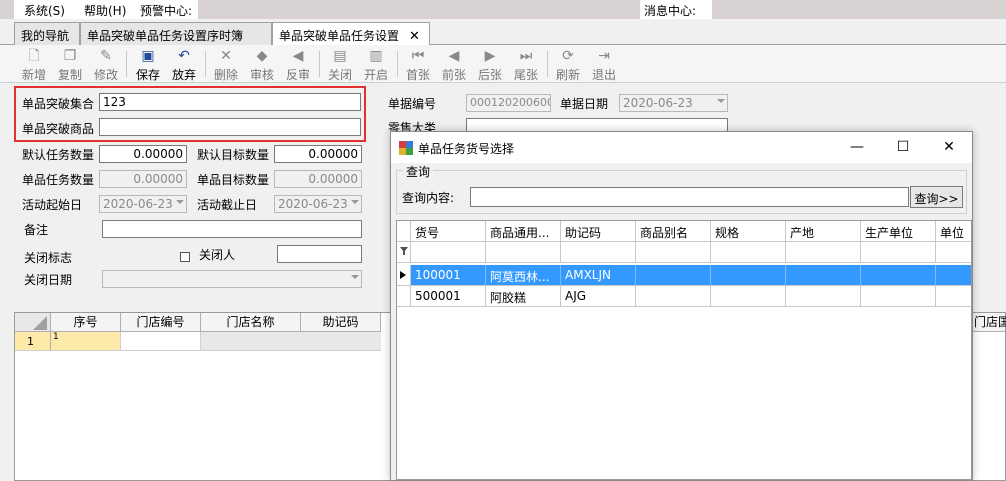 The height and width of the screenshot is (481, 1006). I want to click on column-header: 生产单位, so click(898, 231).